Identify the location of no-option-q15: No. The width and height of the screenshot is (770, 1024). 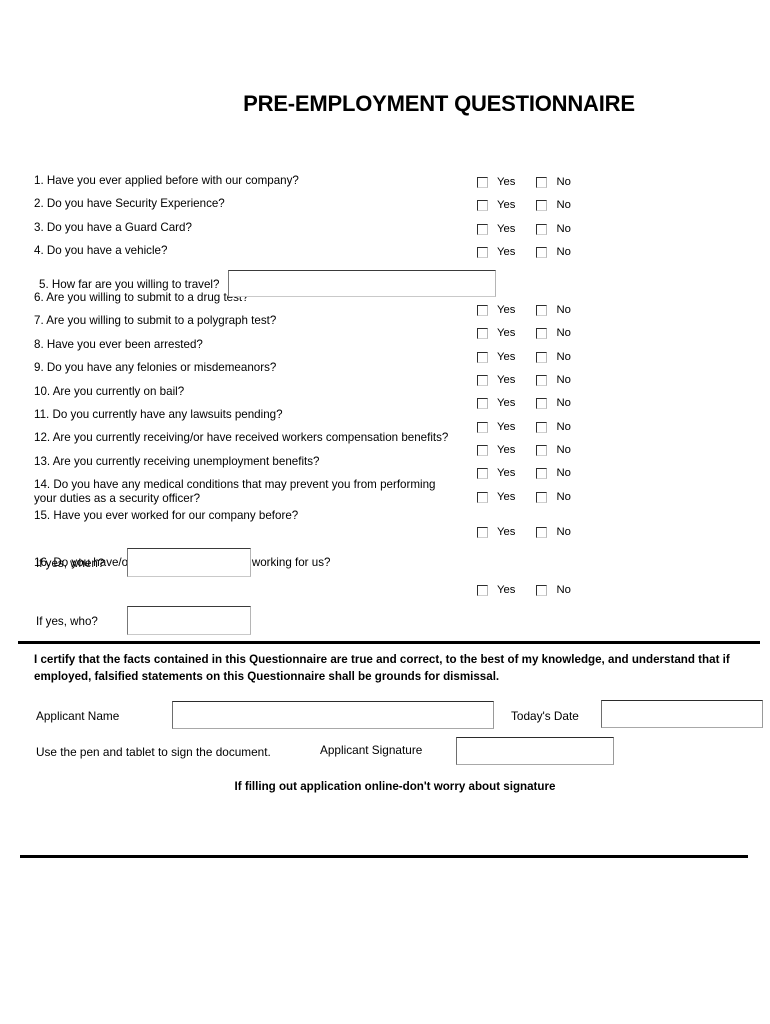
(553, 532).